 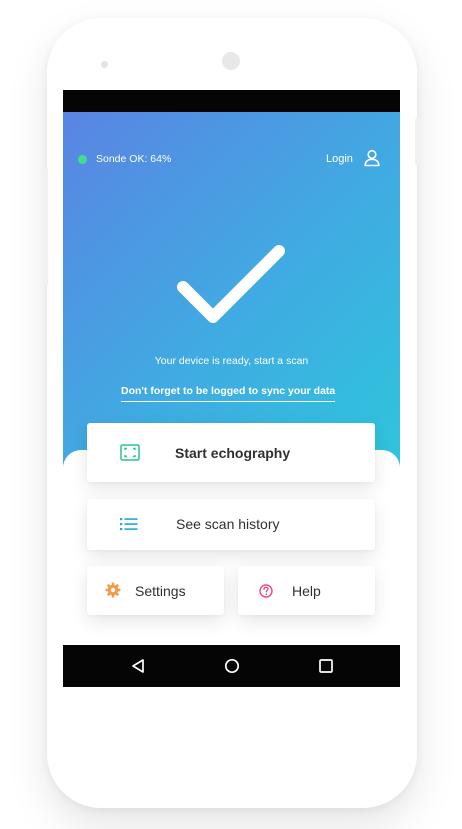 I want to click on scan-frame-icon, so click(x=130, y=452).